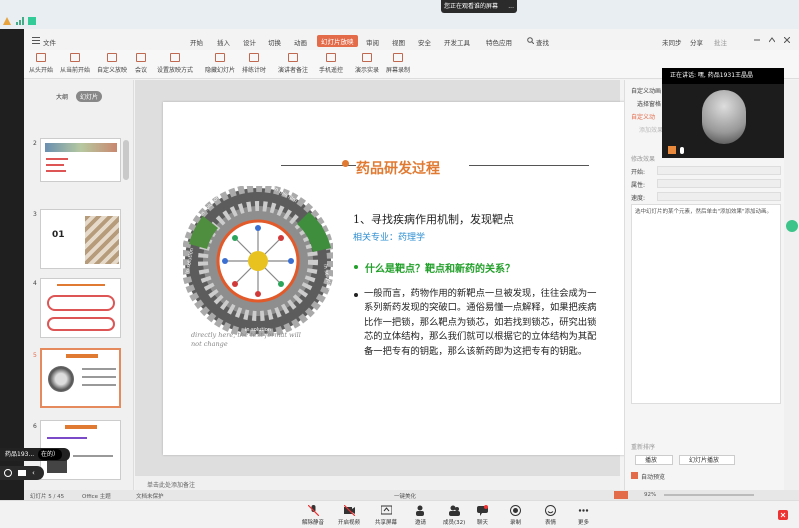 This screenshot has height=528, width=799. What do you see at coordinates (126, 160) in the screenshot?
I see `thumb-scrollbar` at bounding box center [126, 160].